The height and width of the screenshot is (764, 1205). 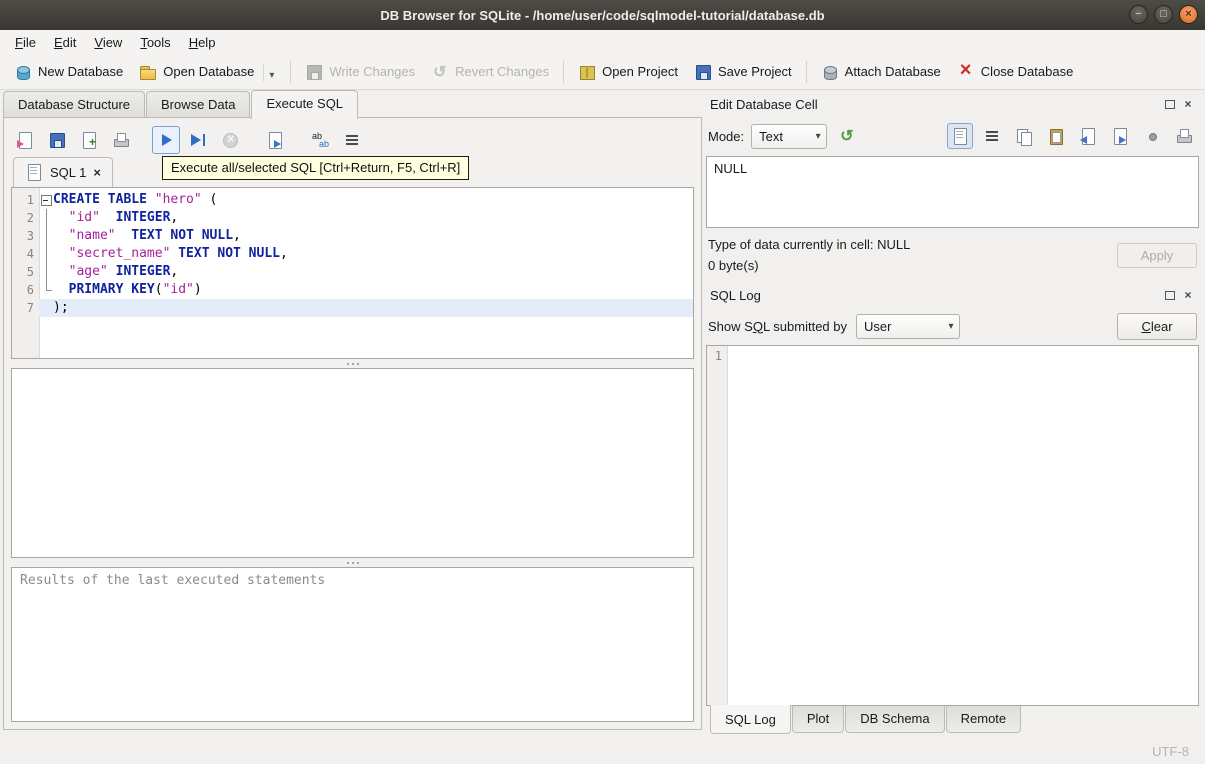 I want to click on code-text: "id" INTEGER,, so click(x=123, y=217).